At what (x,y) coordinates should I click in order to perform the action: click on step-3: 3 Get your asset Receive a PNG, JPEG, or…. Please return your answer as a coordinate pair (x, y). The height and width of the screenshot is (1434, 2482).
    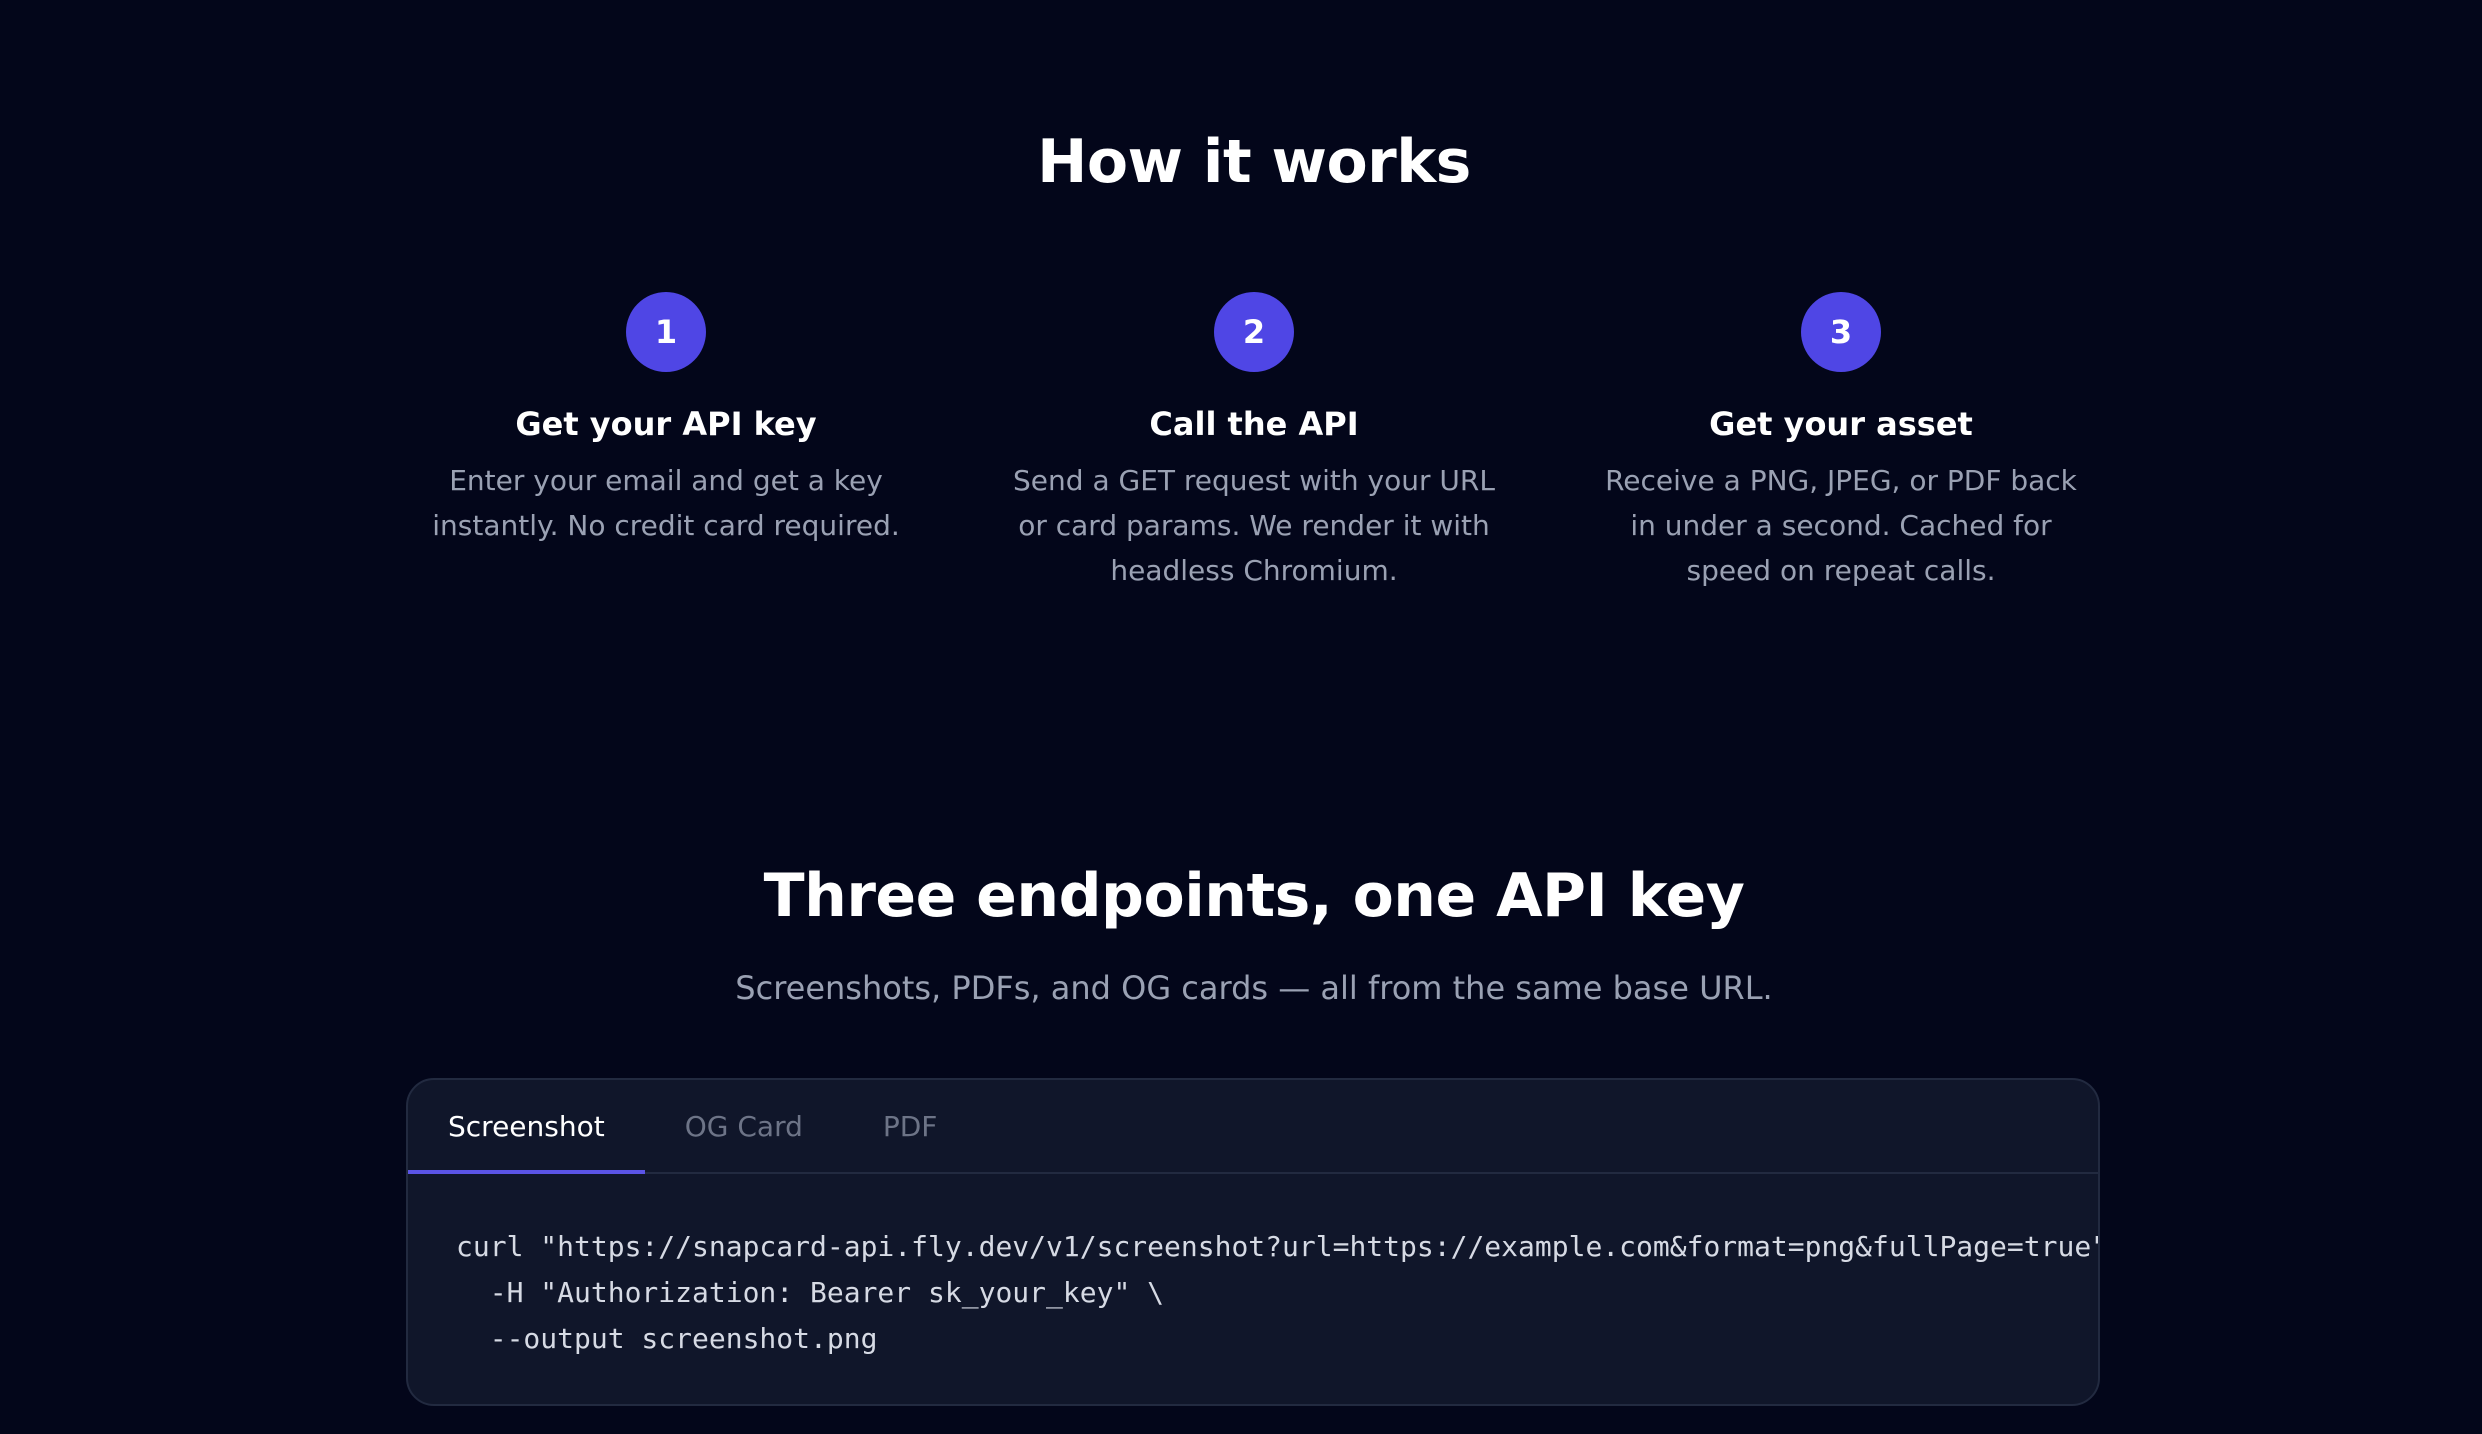
    Looking at the image, I should click on (1841, 442).